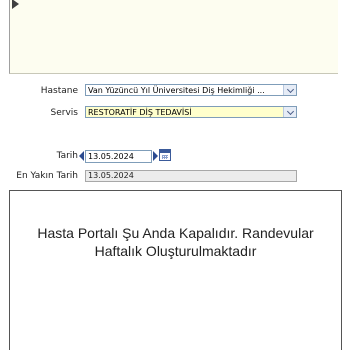 The width and height of the screenshot is (350, 350). I want to click on hospital-label: Hastane, so click(59, 91).